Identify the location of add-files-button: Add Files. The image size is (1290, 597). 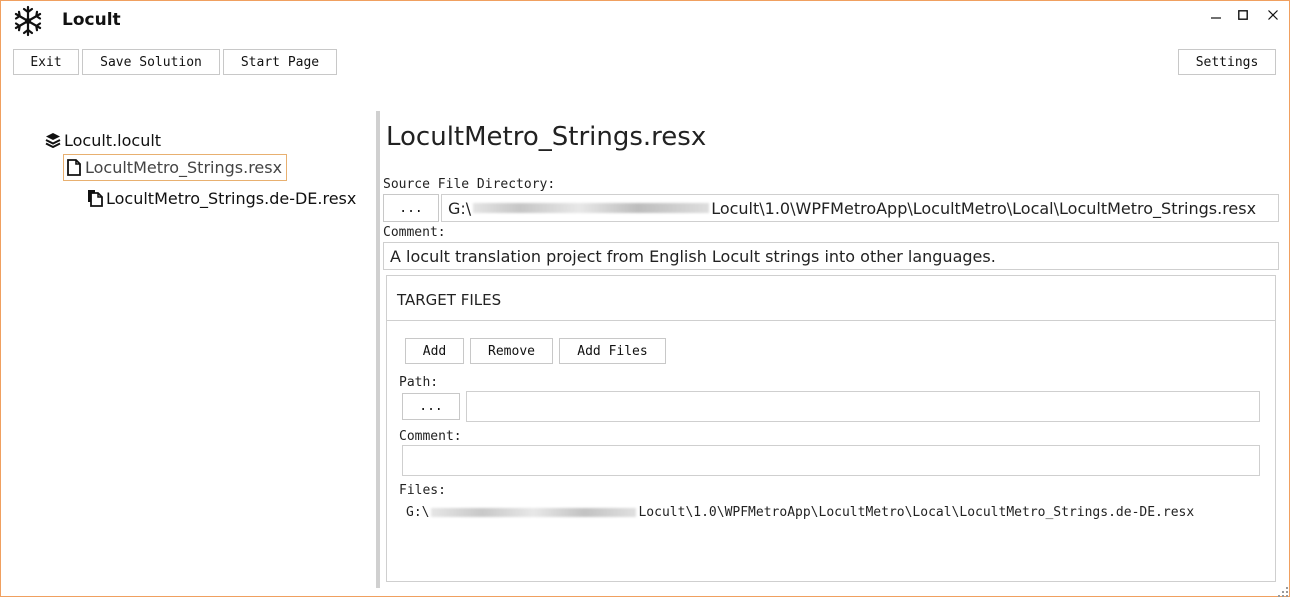
(612, 351).